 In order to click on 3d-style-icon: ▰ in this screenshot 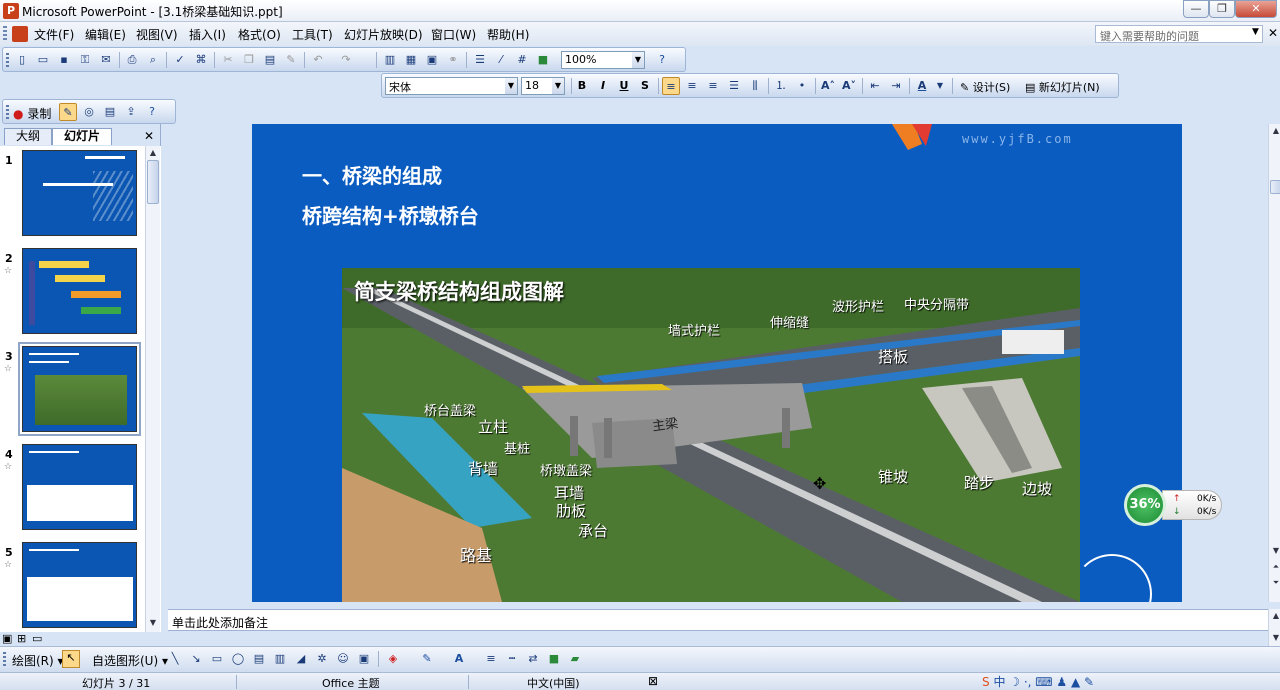, I will do `click(575, 659)`.